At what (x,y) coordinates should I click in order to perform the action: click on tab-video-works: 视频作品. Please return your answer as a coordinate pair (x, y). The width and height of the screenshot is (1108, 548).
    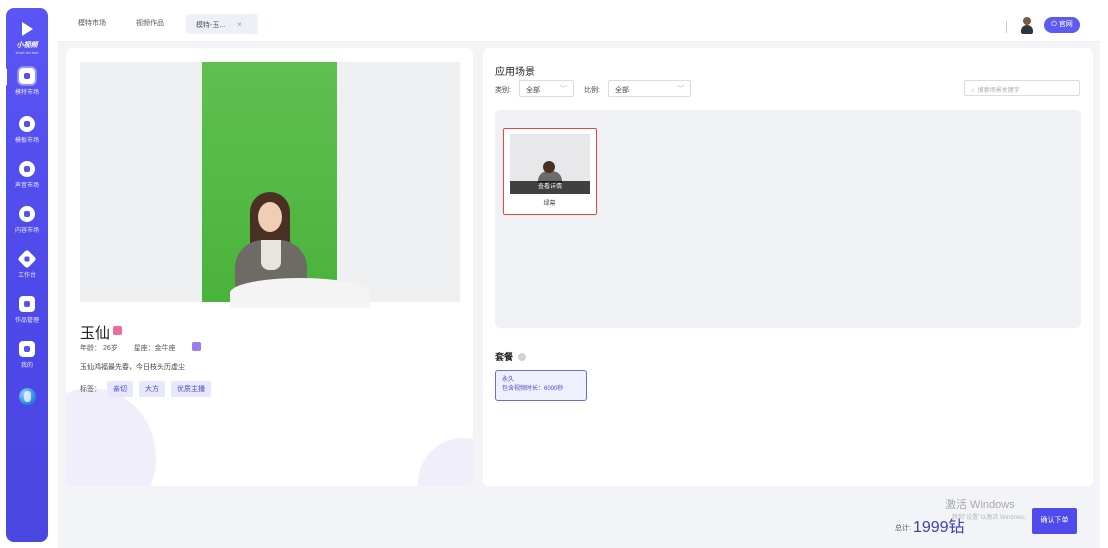
    Looking at the image, I should click on (150, 23).